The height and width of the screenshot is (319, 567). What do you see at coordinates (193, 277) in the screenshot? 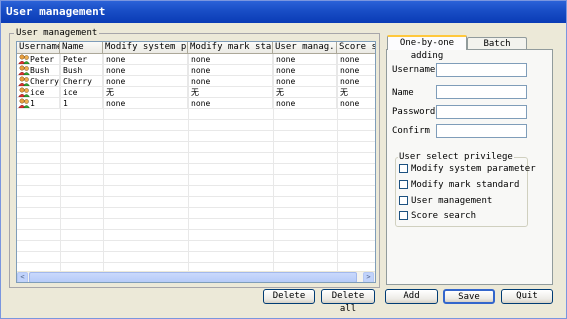
I see `scroll-thumb` at bounding box center [193, 277].